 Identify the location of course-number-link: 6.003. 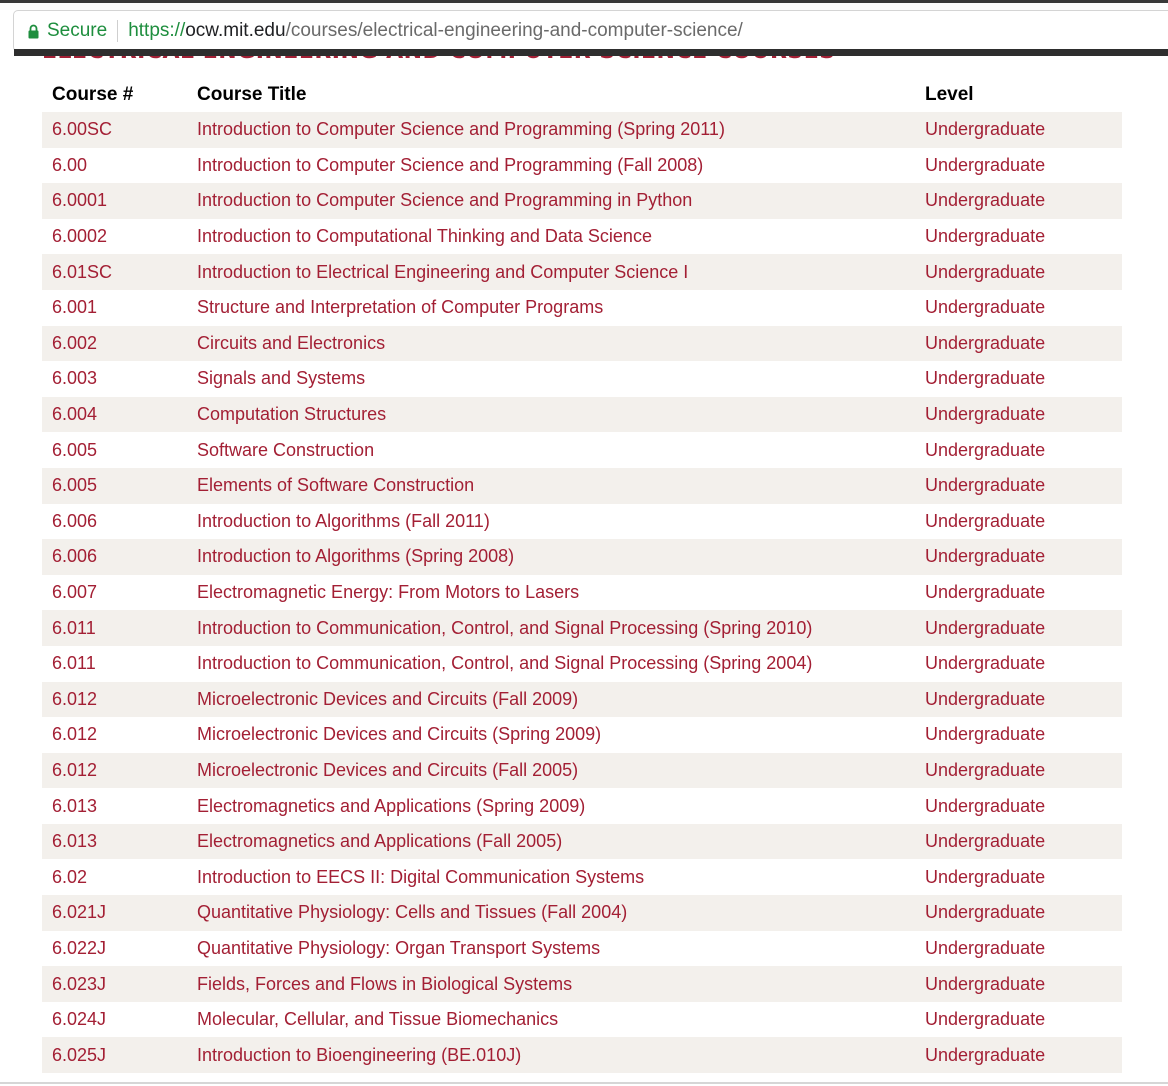
(74, 378).